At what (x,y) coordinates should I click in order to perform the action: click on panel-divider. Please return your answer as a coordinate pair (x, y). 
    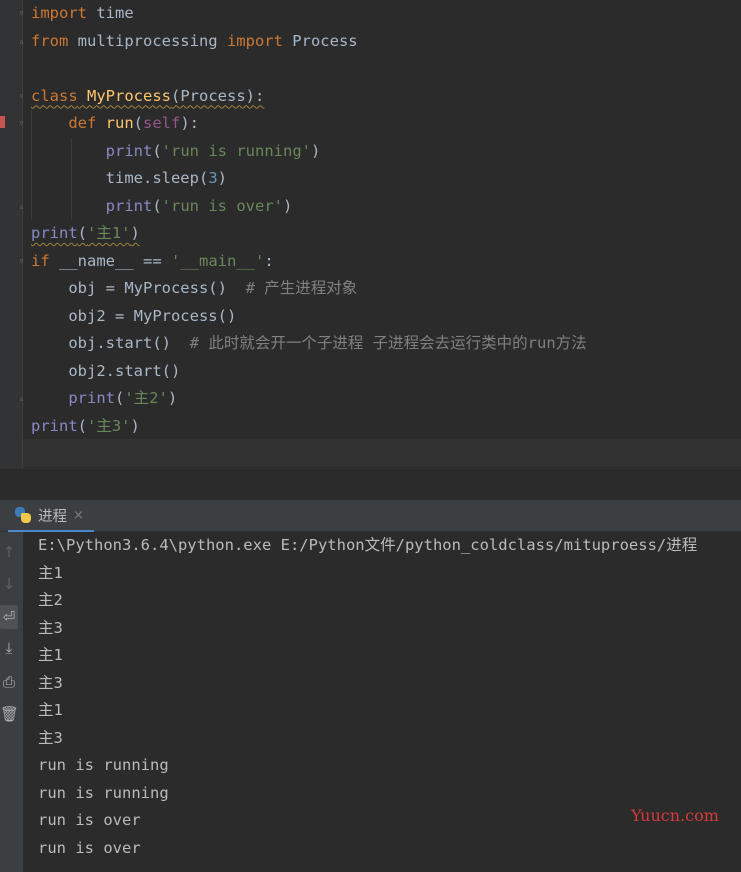
    Looking at the image, I should click on (370, 484).